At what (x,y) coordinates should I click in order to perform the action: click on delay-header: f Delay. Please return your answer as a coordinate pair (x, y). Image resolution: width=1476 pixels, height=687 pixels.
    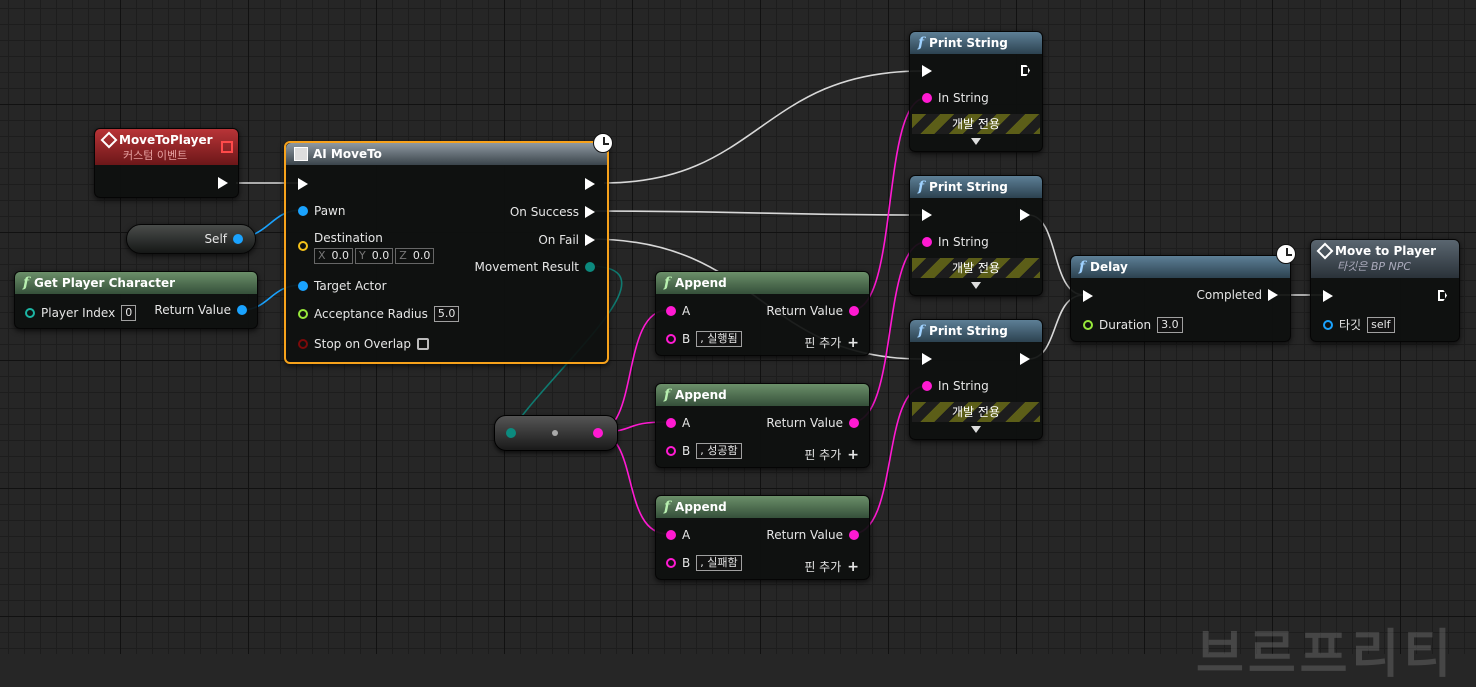
    Looking at the image, I should click on (1180, 267).